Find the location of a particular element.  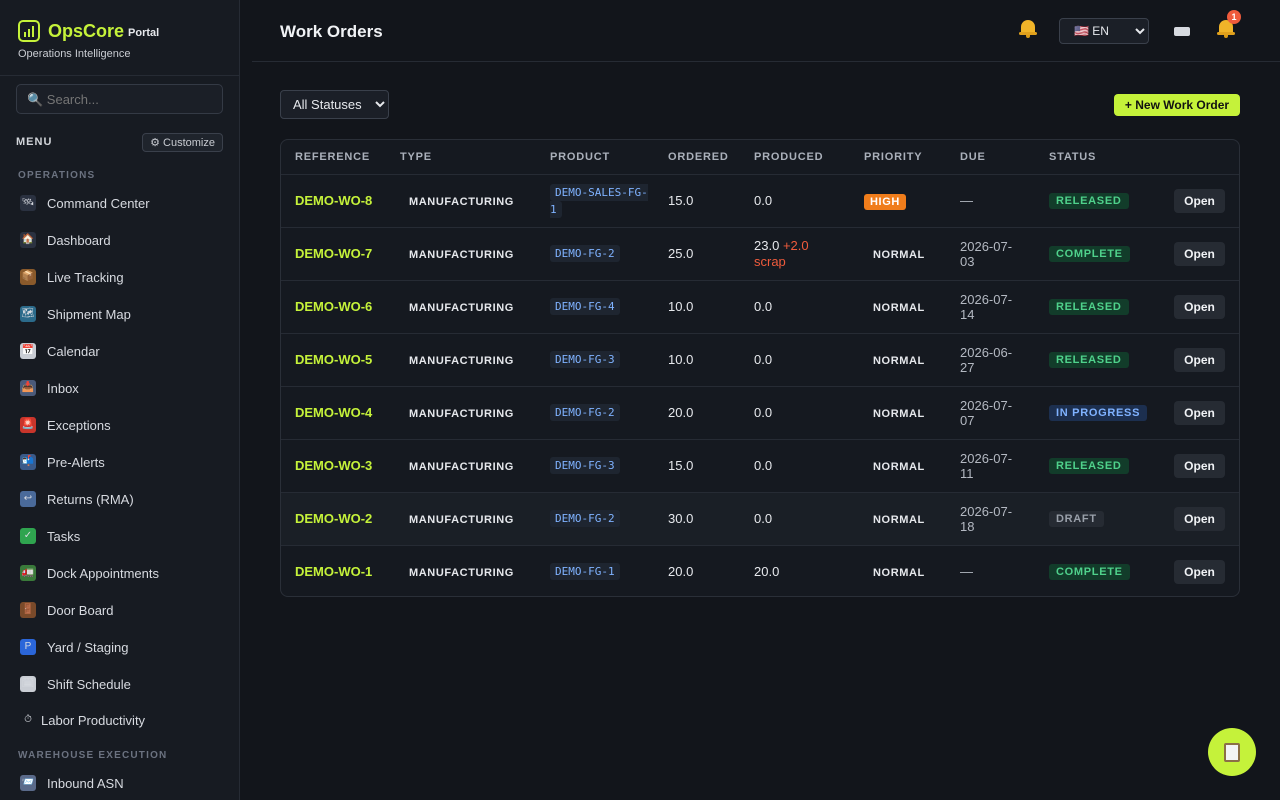

product-code: DEMO-SALES-FG-1 is located at coordinates (599, 200).